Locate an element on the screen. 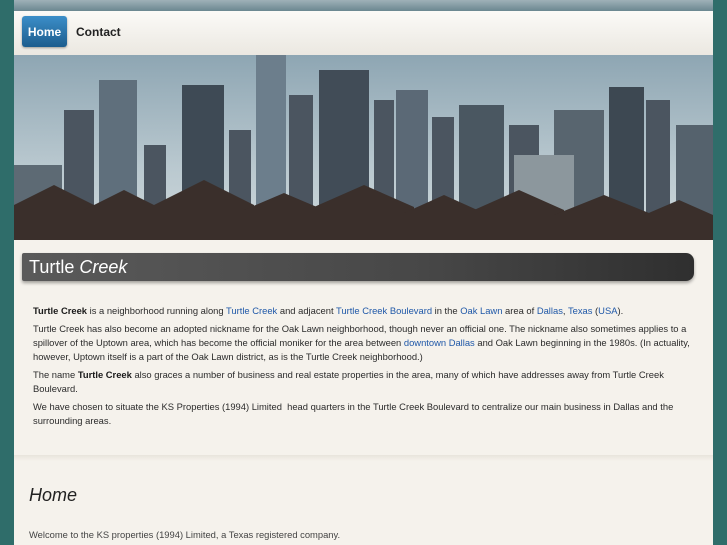 This screenshot has width=727, height=545. text: and adjacent is located at coordinates (306, 310).